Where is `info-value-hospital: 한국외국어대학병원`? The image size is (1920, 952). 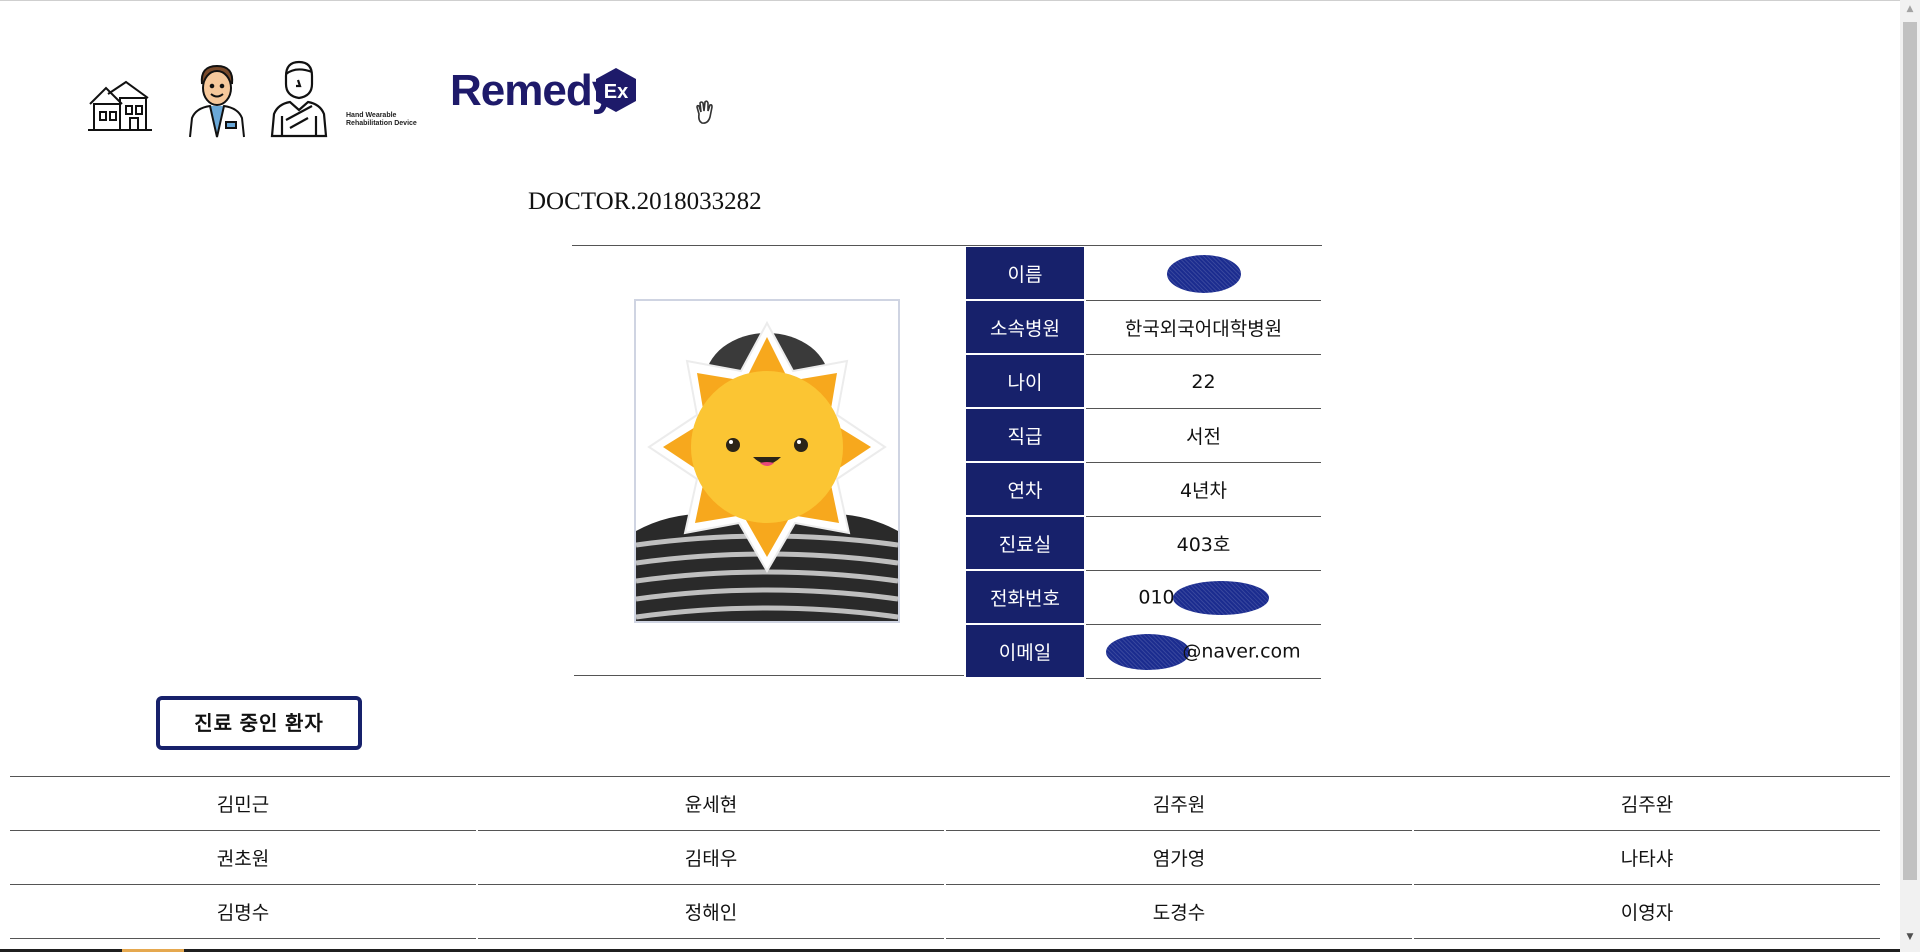 info-value-hospital: 한국외국어대학병원 is located at coordinates (1203, 328).